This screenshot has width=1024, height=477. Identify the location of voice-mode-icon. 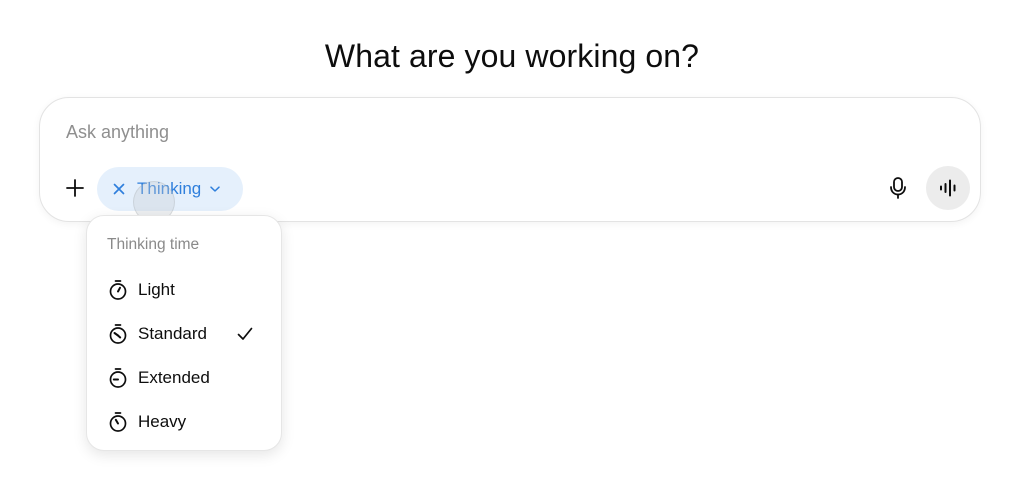
(948, 188).